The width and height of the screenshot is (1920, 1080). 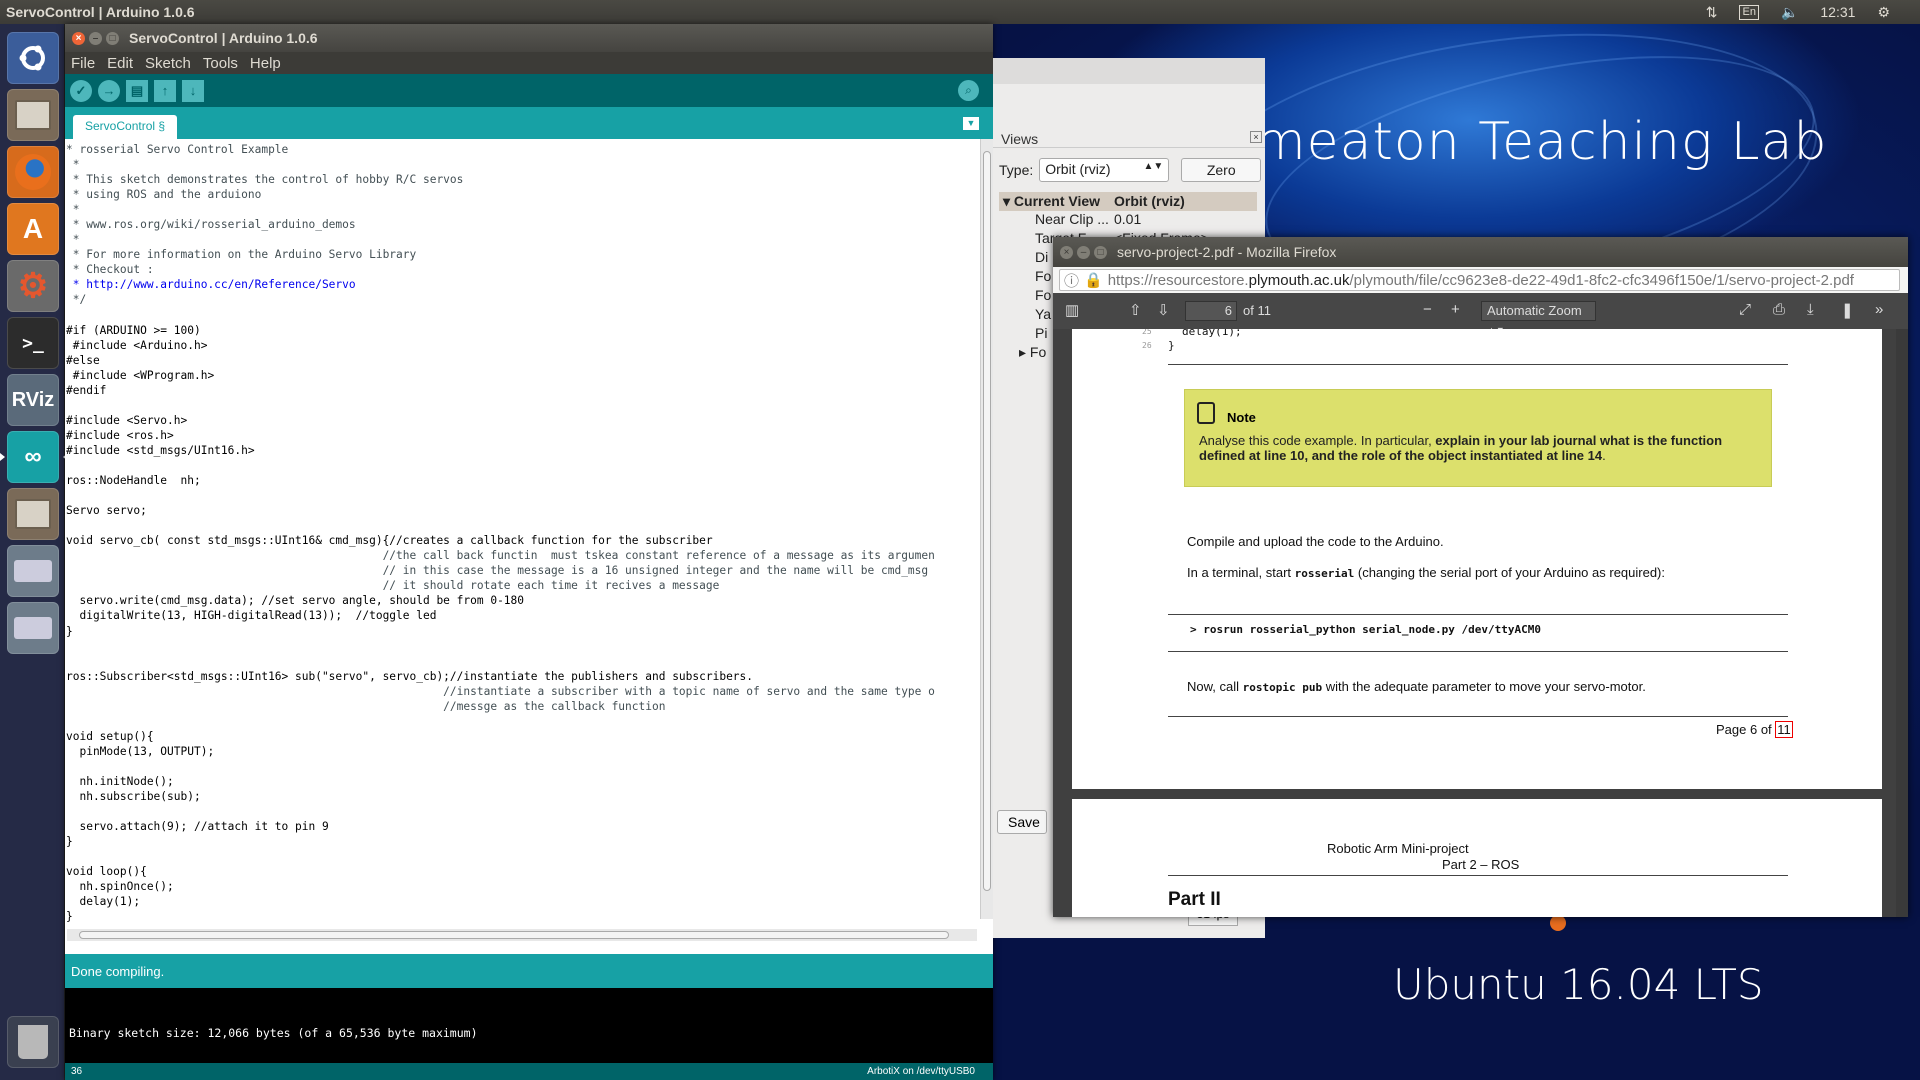 I want to click on zoom-select: Automatic Zoom ▲▼, so click(x=1538, y=318).